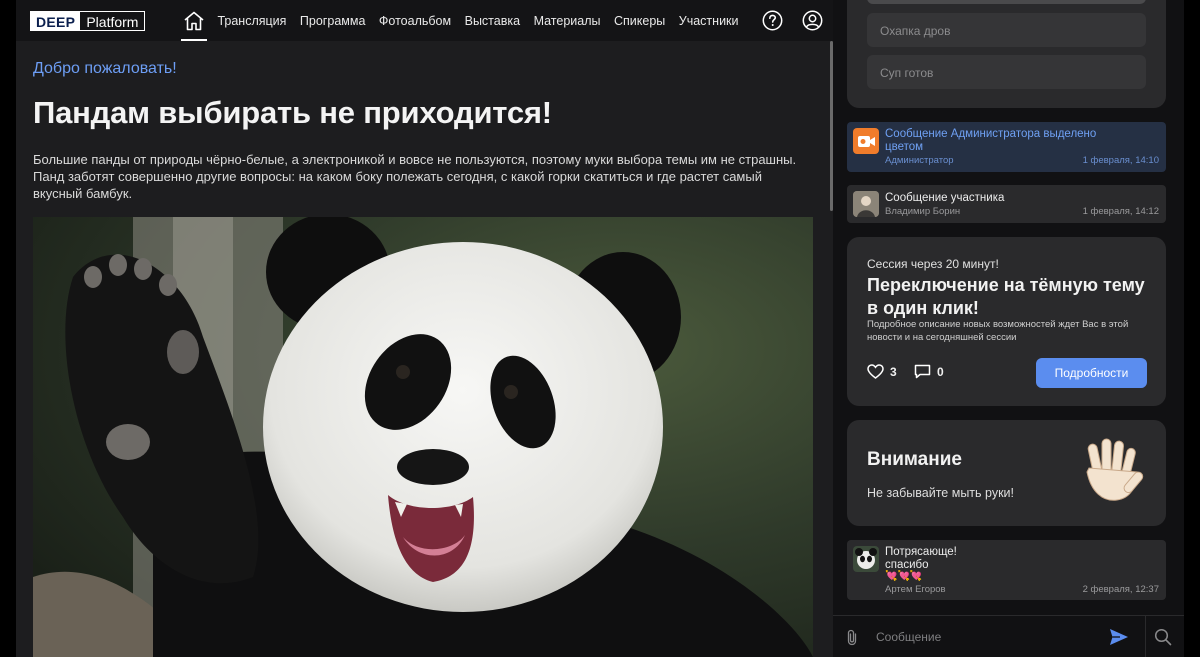 Image resolution: width=1200 pixels, height=657 pixels. I want to click on poll-option-1: Охапка дров, so click(1006, 30).